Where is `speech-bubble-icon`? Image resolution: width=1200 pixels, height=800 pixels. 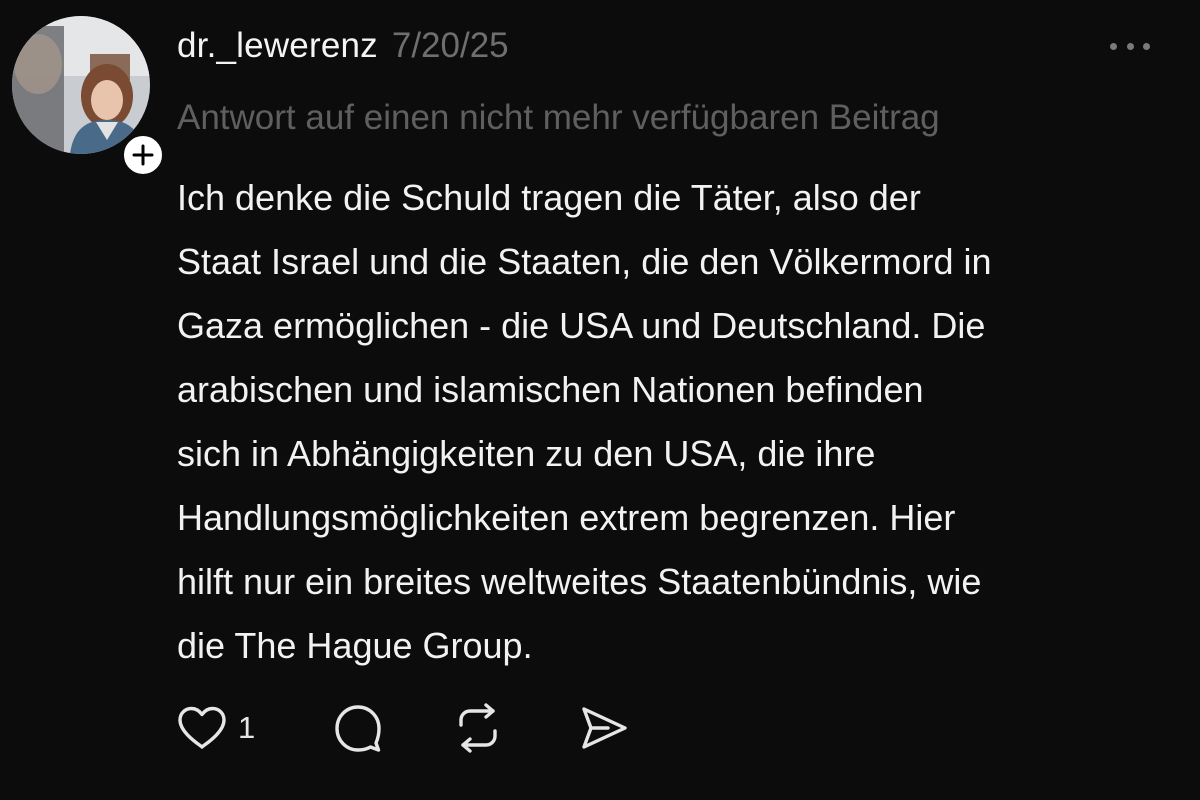 speech-bubble-icon is located at coordinates (358, 728).